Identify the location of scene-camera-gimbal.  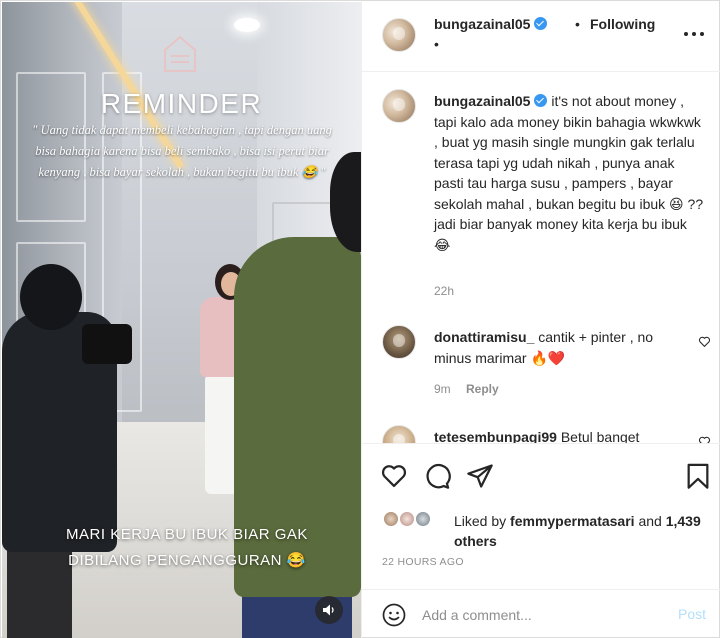
(107, 344).